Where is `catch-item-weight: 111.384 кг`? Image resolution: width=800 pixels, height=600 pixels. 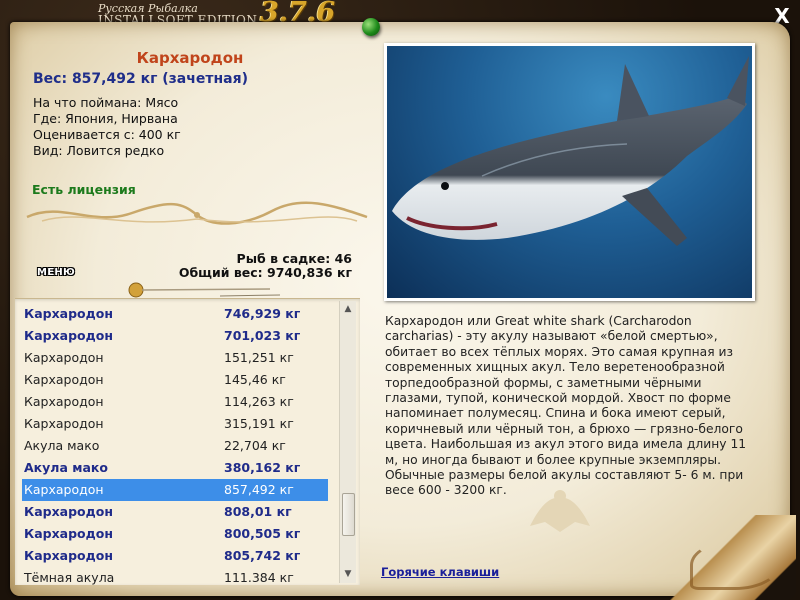 catch-item-weight: 111.384 кг is located at coordinates (259, 577).